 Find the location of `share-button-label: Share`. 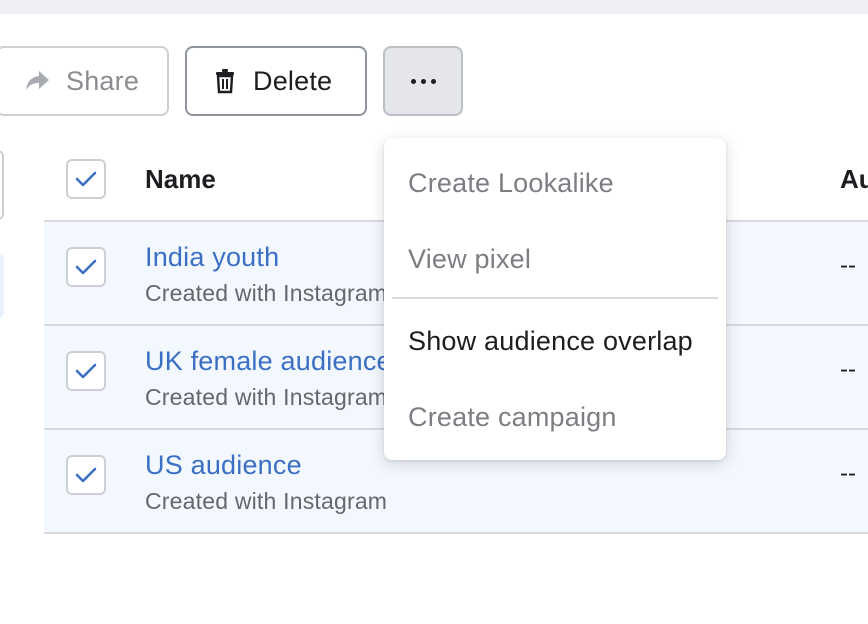

share-button-label: Share is located at coordinates (103, 80).